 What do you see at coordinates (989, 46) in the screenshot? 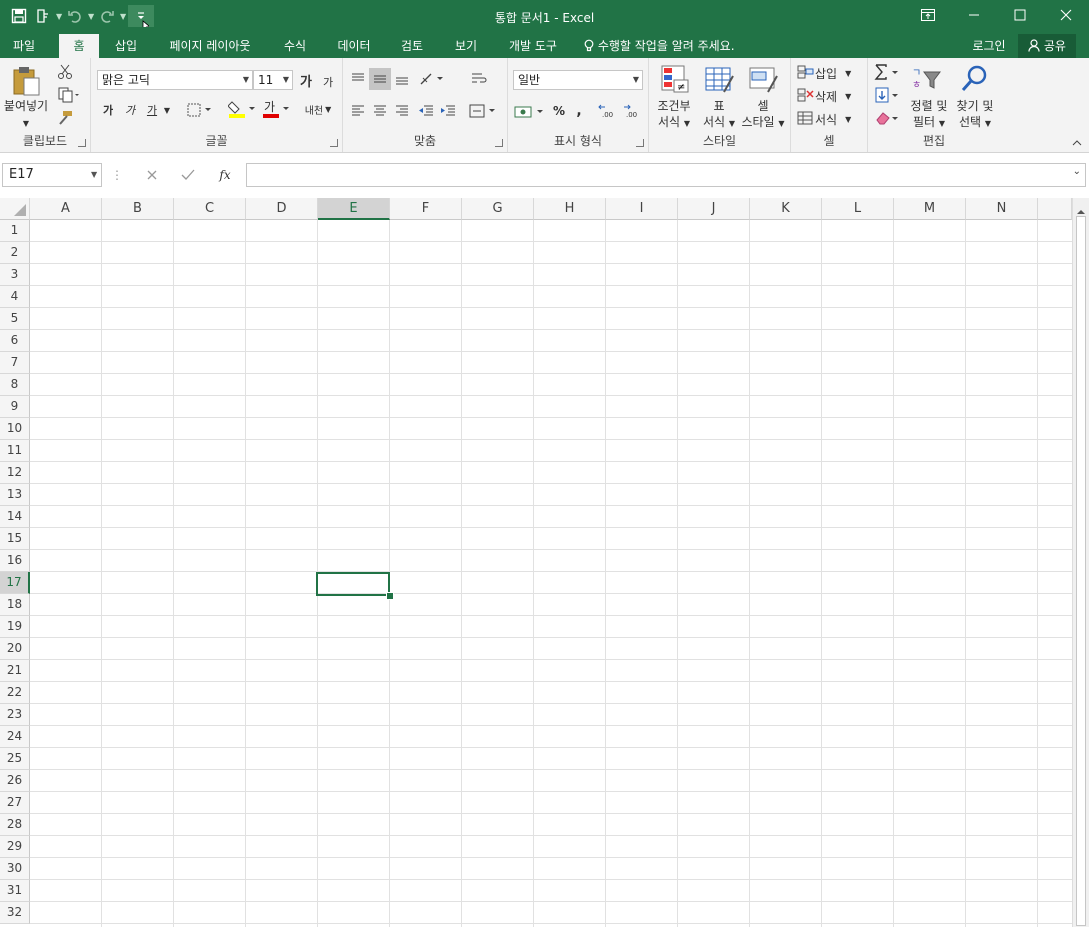
I see `signin-link: 로그인` at bounding box center [989, 46].